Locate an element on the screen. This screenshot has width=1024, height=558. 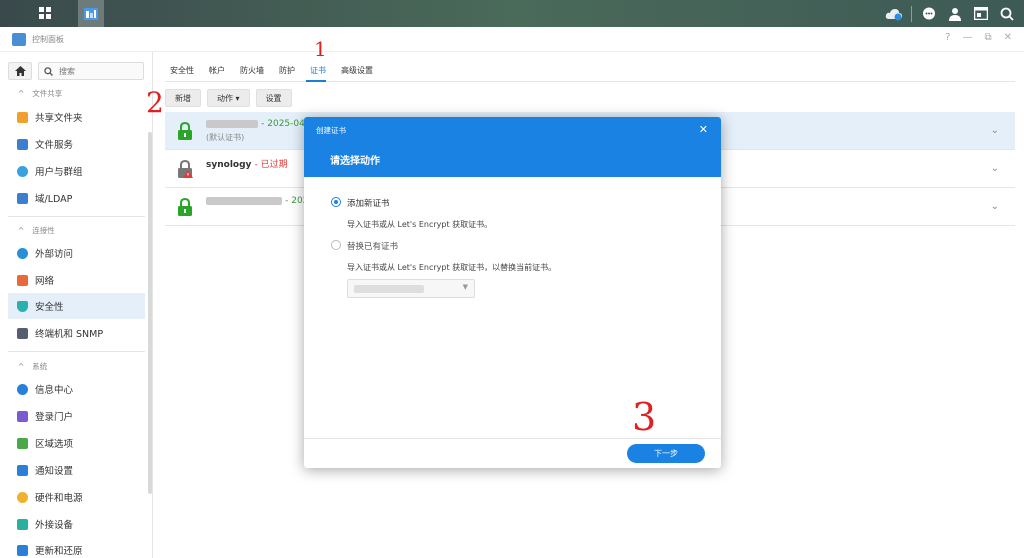
section-system: ^ 系统 is located at coordinates (32, 366).